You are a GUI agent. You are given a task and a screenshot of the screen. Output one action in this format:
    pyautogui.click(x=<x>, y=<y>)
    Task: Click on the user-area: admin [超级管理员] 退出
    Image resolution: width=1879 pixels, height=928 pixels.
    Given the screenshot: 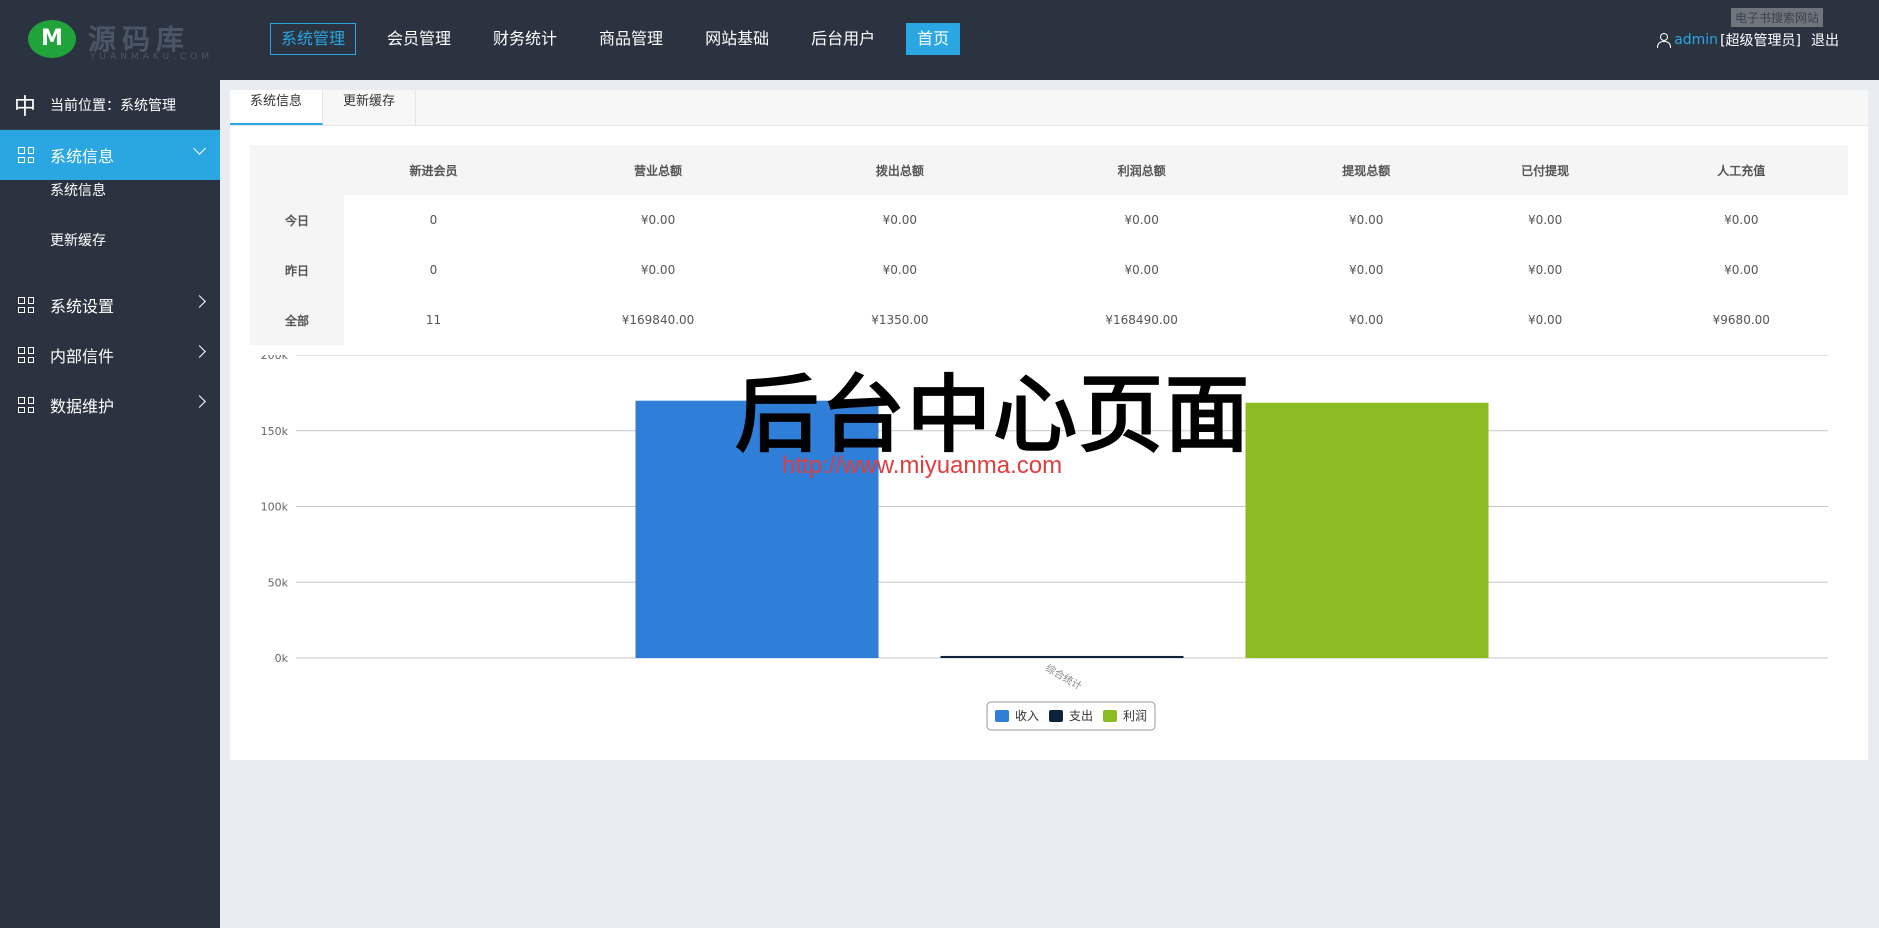 What is the action you would take?
    pyautogui.click(x=1747, y=40)
    